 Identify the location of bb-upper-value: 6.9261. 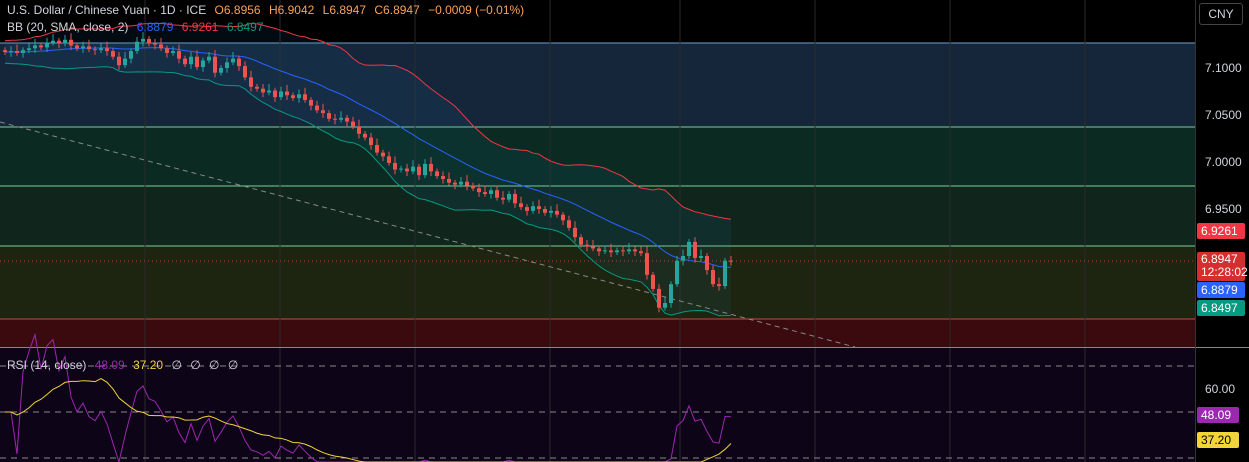
(200, 27).